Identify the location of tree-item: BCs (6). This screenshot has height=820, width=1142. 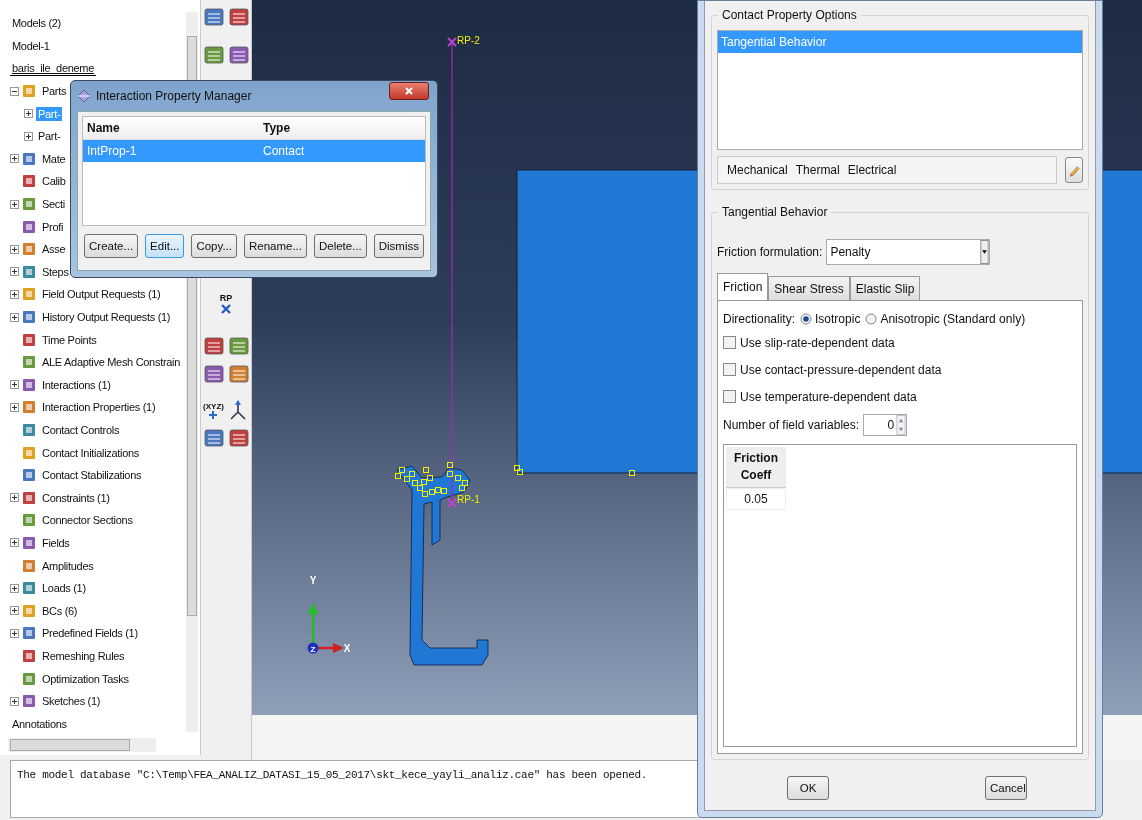
(60, 610).